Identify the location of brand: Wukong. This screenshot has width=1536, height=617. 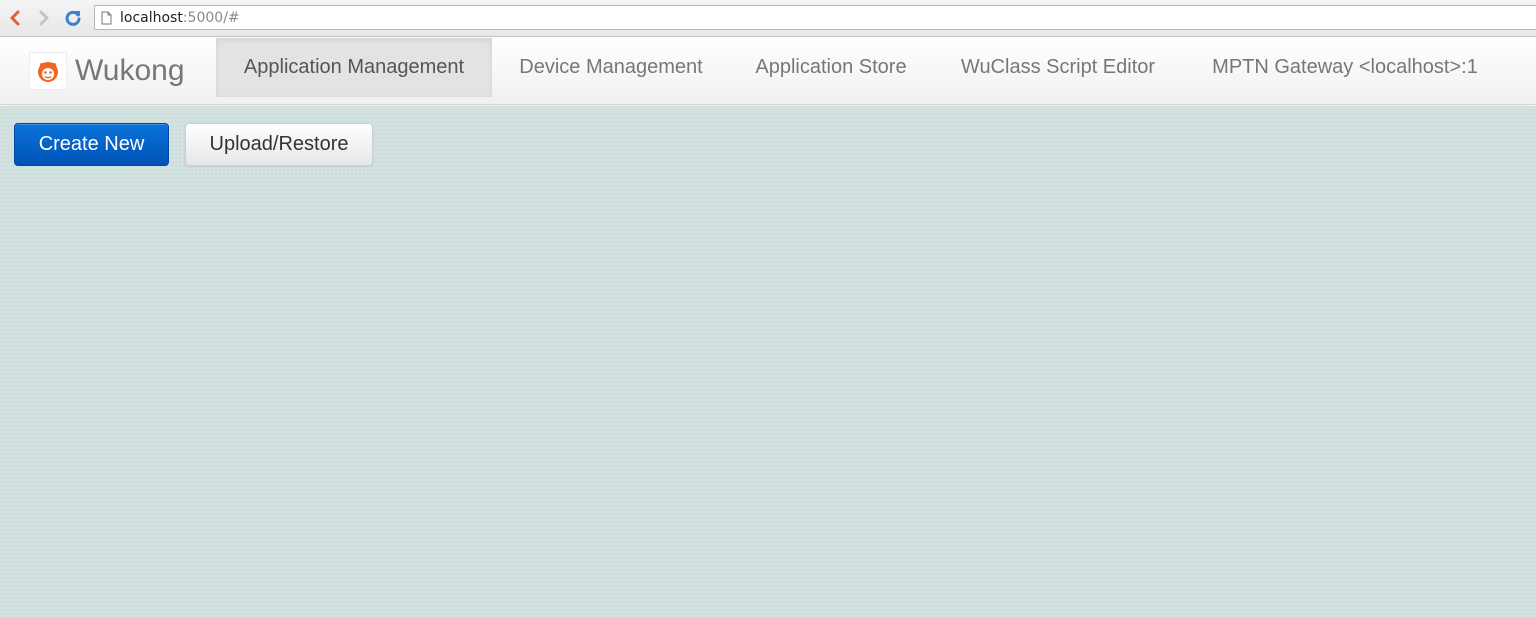
(107, 71).